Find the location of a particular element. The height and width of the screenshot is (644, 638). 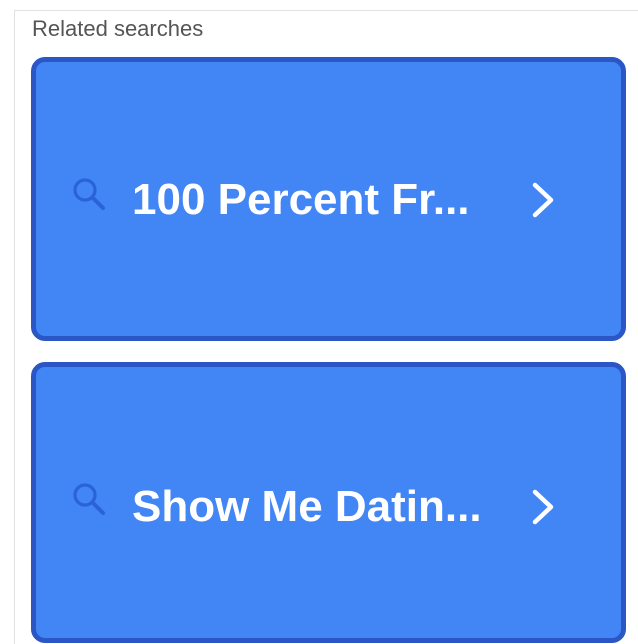

related-searches-heading: Related searches is located at coordinates (118, 28).